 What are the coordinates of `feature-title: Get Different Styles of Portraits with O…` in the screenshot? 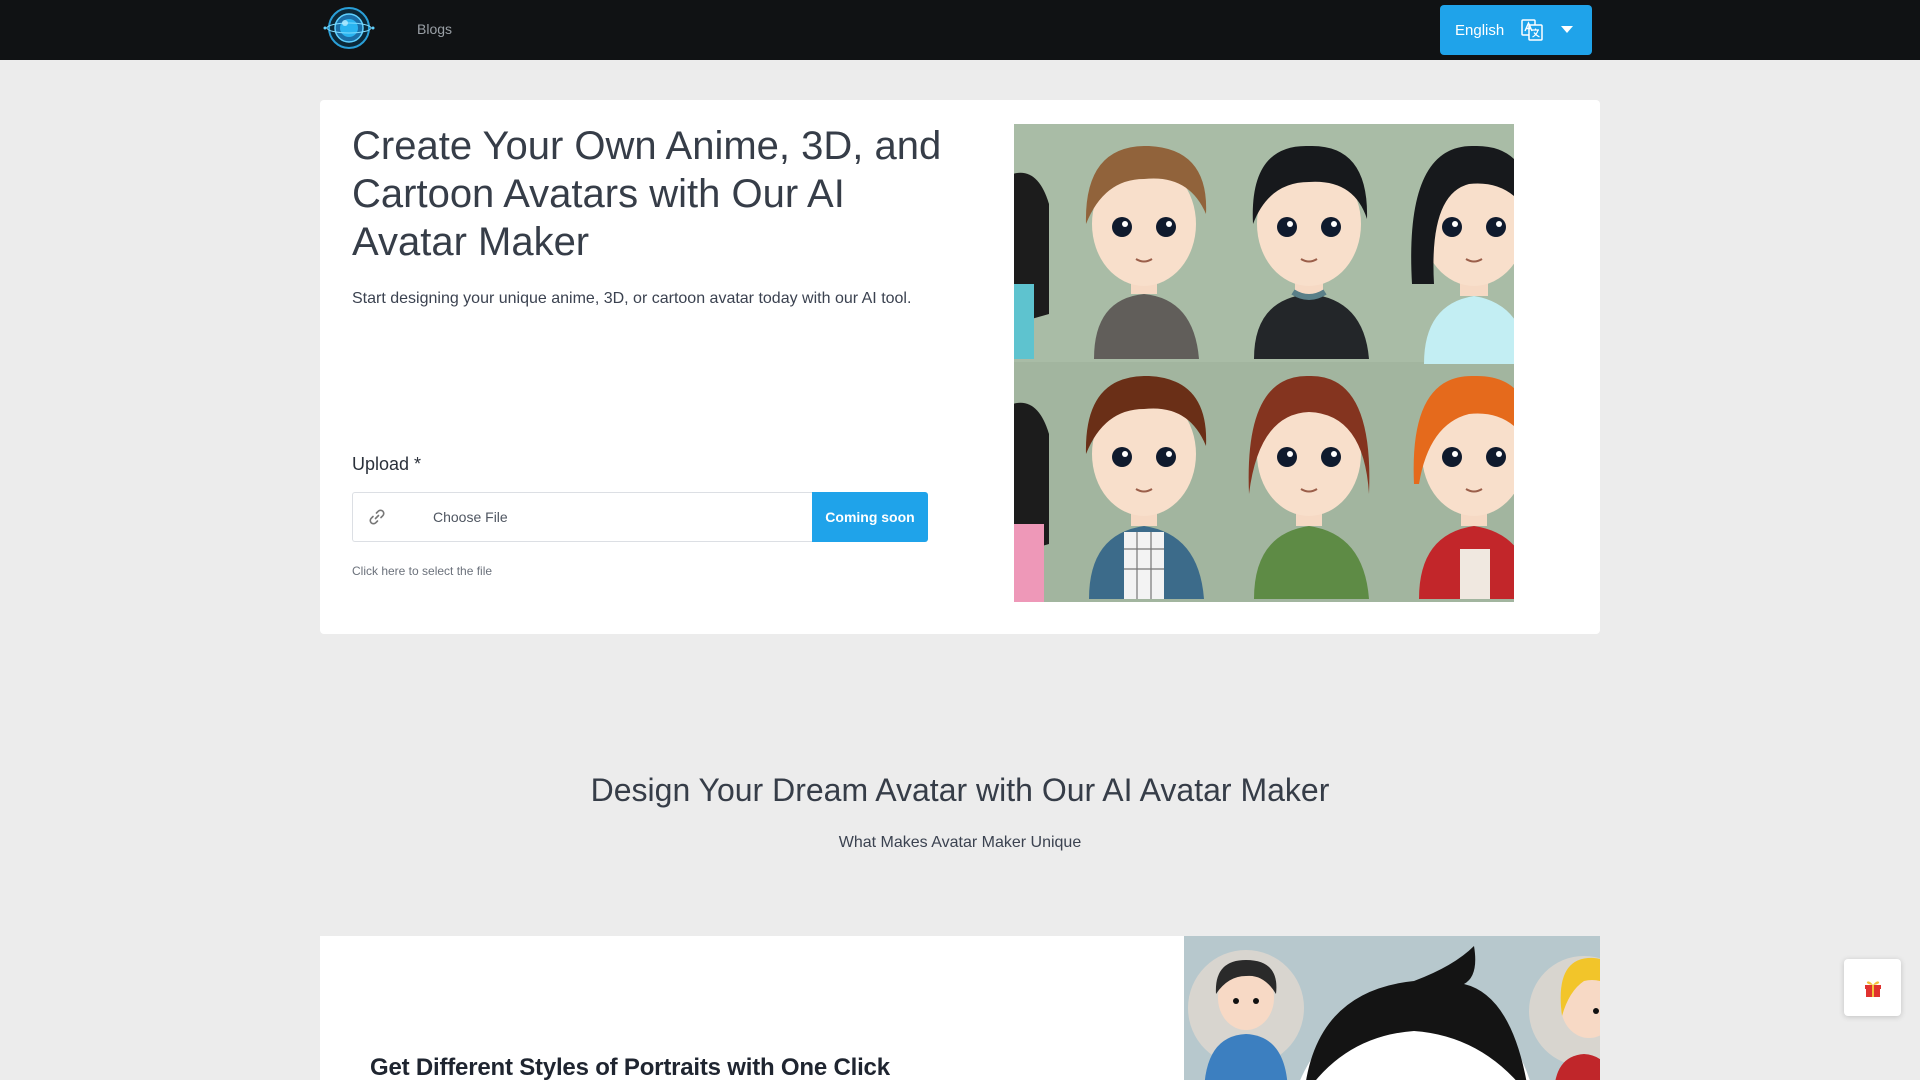 It's located at (630, 1067).